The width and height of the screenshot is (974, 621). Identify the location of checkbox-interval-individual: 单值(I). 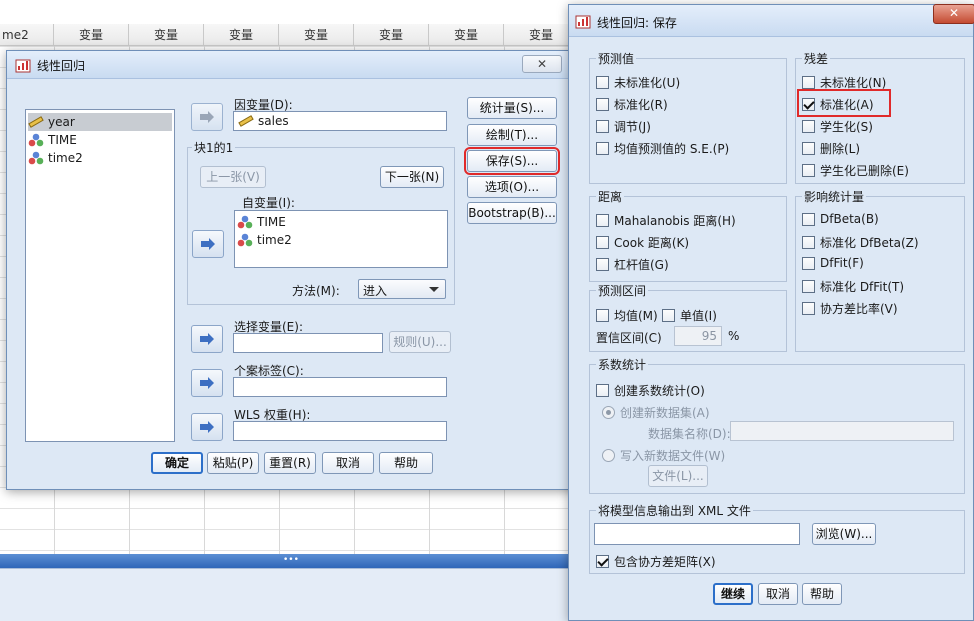
(689, 315).